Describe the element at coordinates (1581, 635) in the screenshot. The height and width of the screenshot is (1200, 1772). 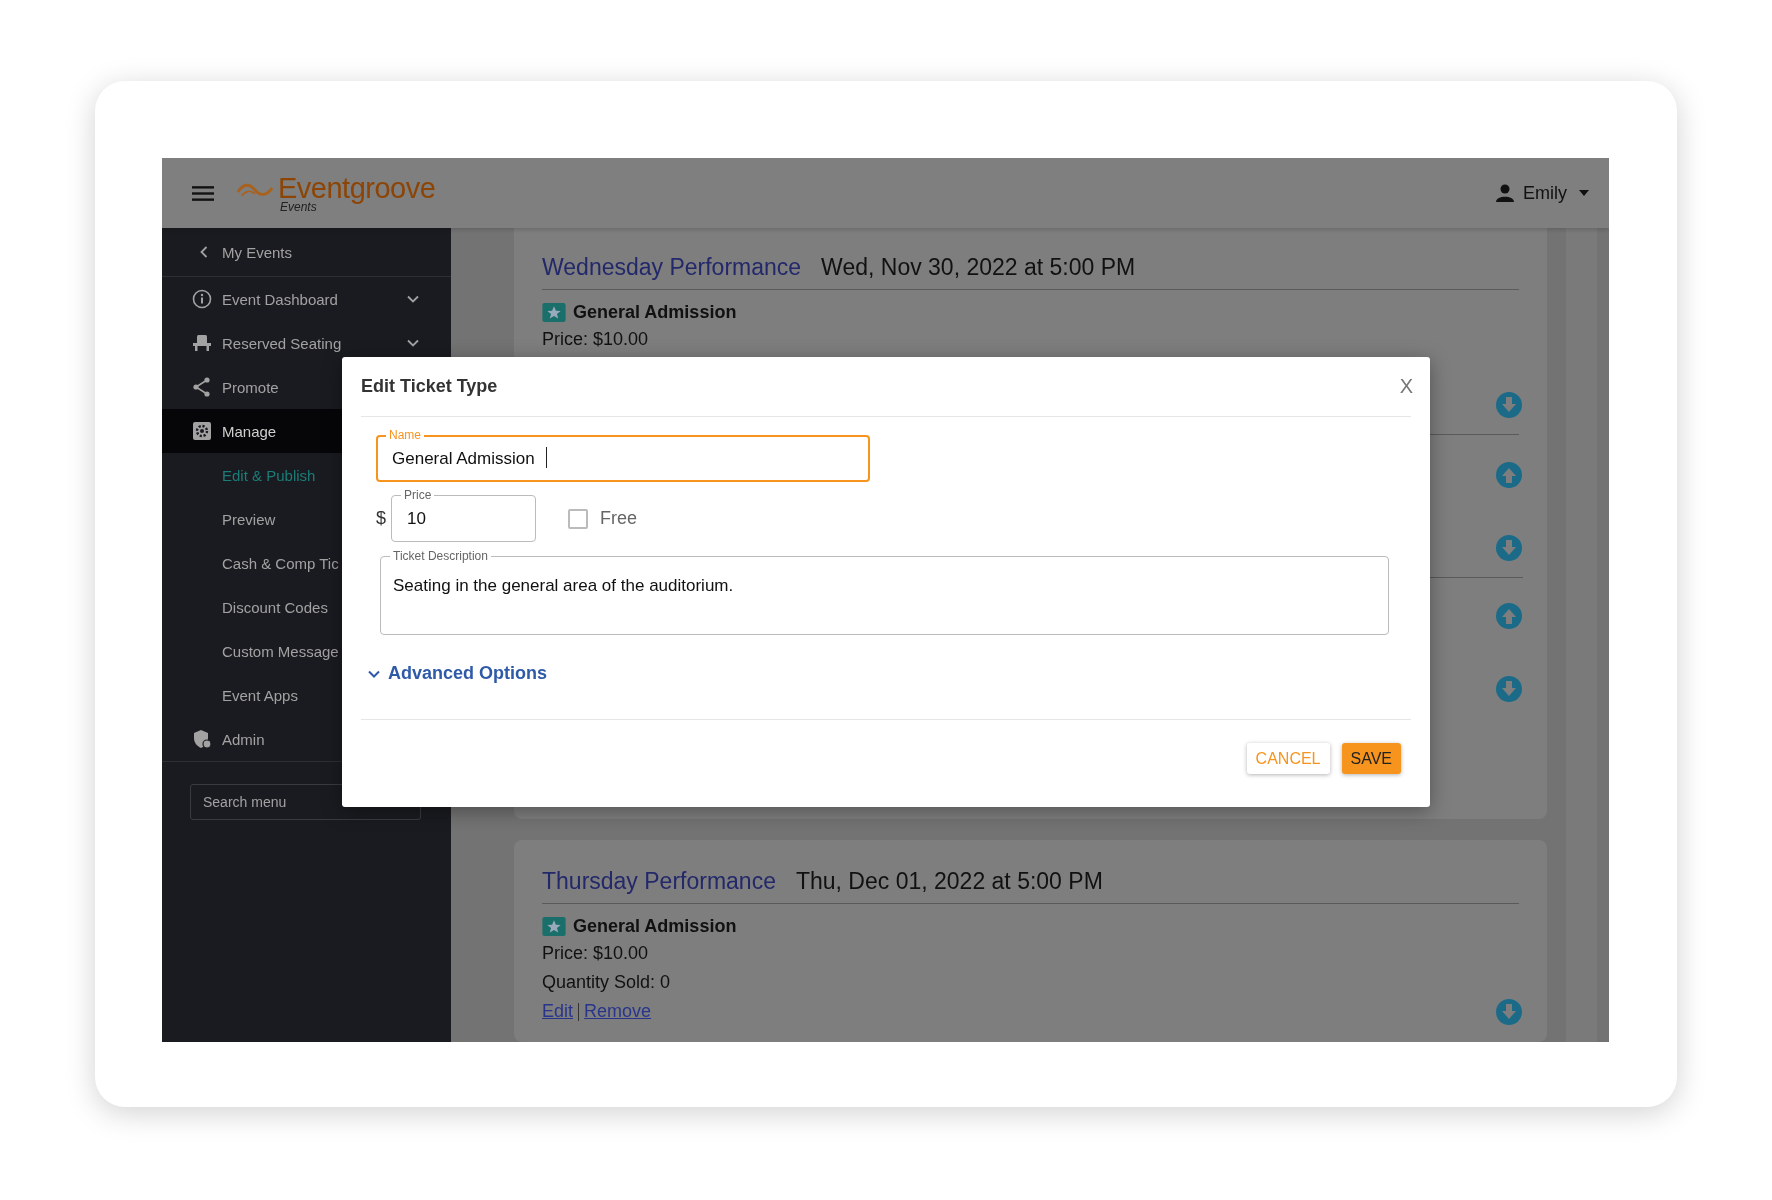
I see `scrollbar` at that location.